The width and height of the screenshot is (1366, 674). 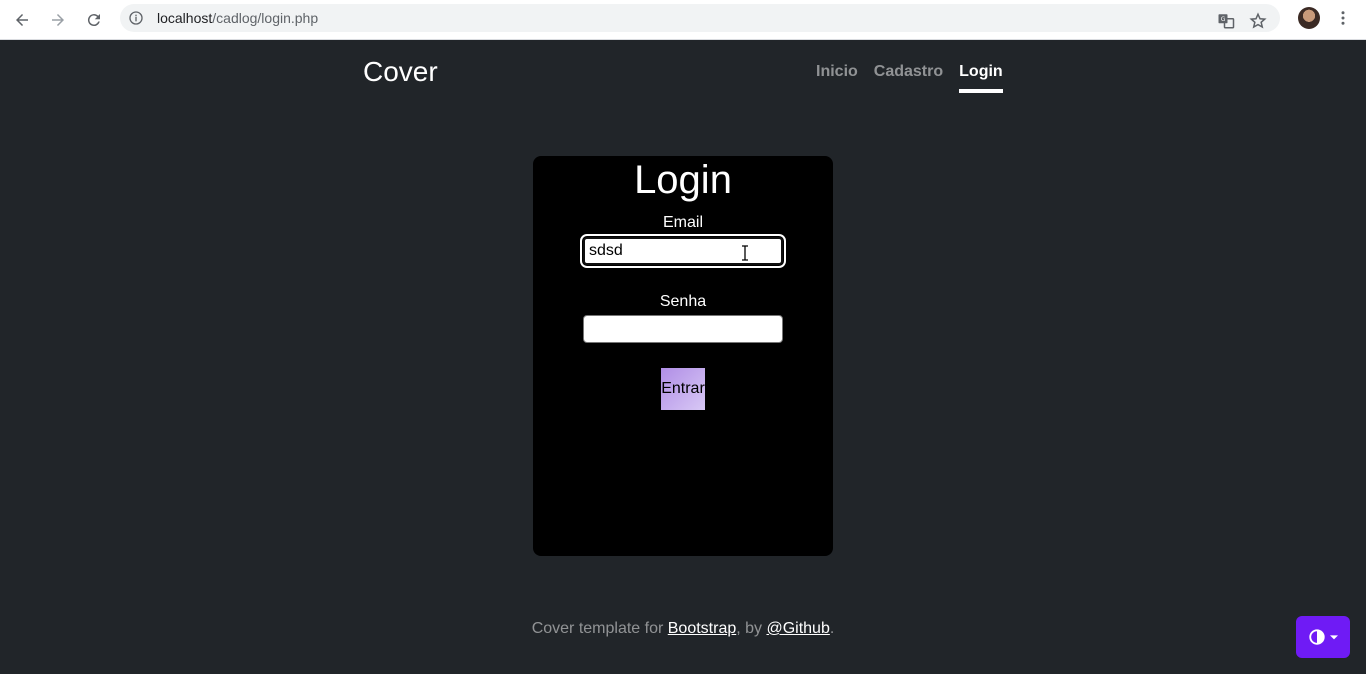 I want to click on senha-label: Senha, so click(x=683, y=301).